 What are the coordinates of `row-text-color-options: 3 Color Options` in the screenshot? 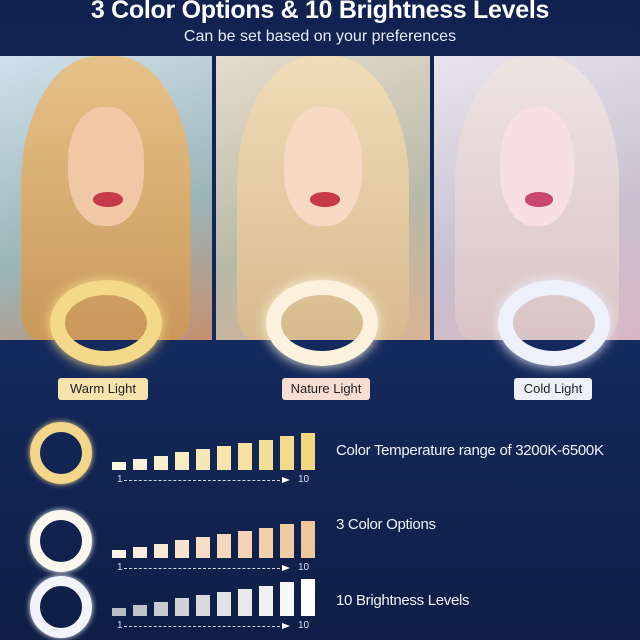 It's located at (386, 524).